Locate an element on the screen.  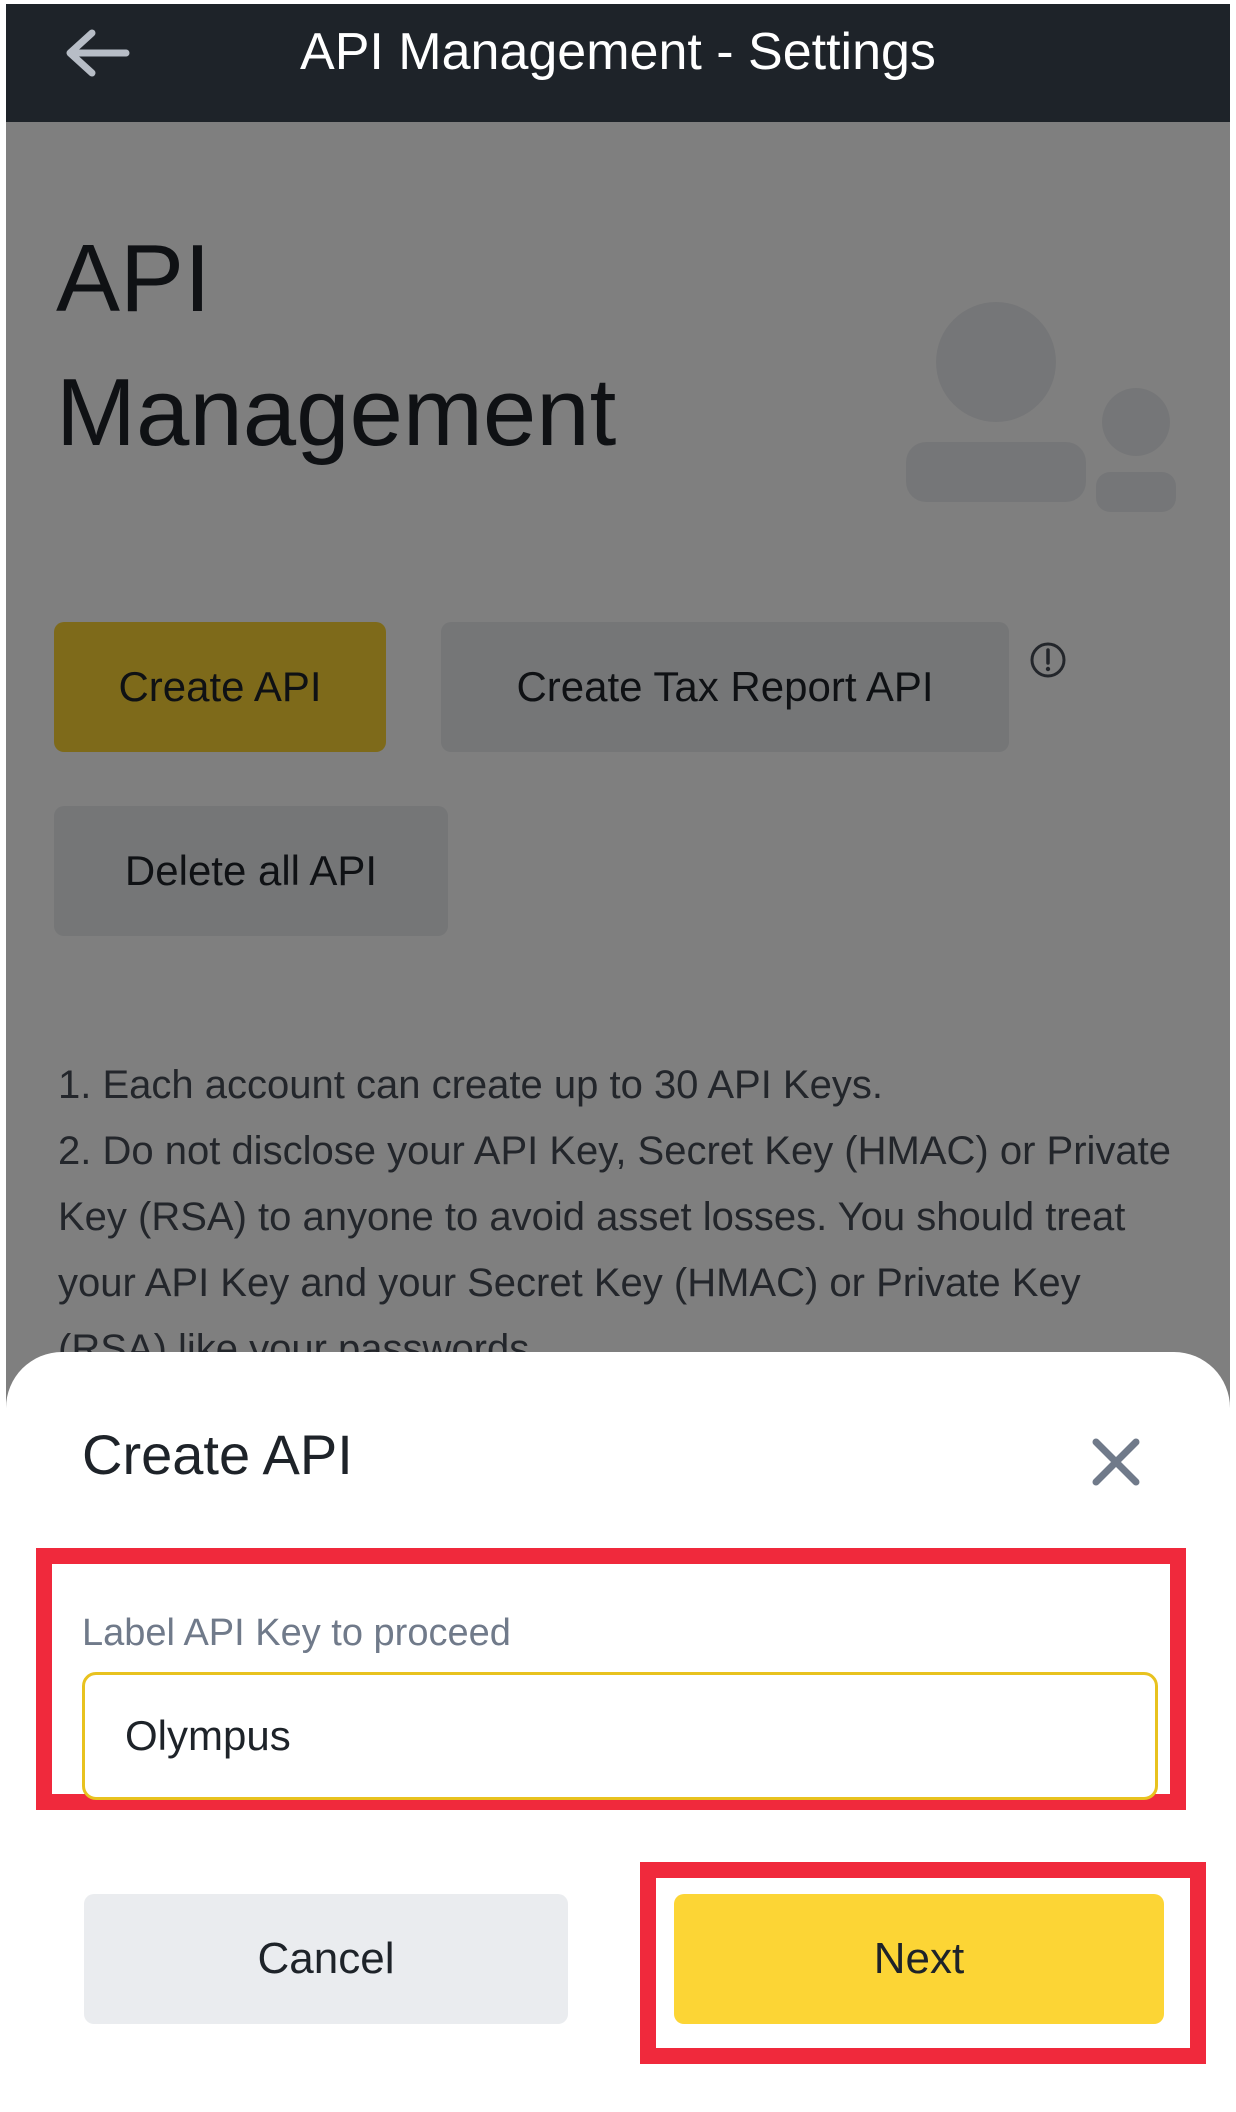
cancel-button: Cancel is located at coordinates (326, 1959).